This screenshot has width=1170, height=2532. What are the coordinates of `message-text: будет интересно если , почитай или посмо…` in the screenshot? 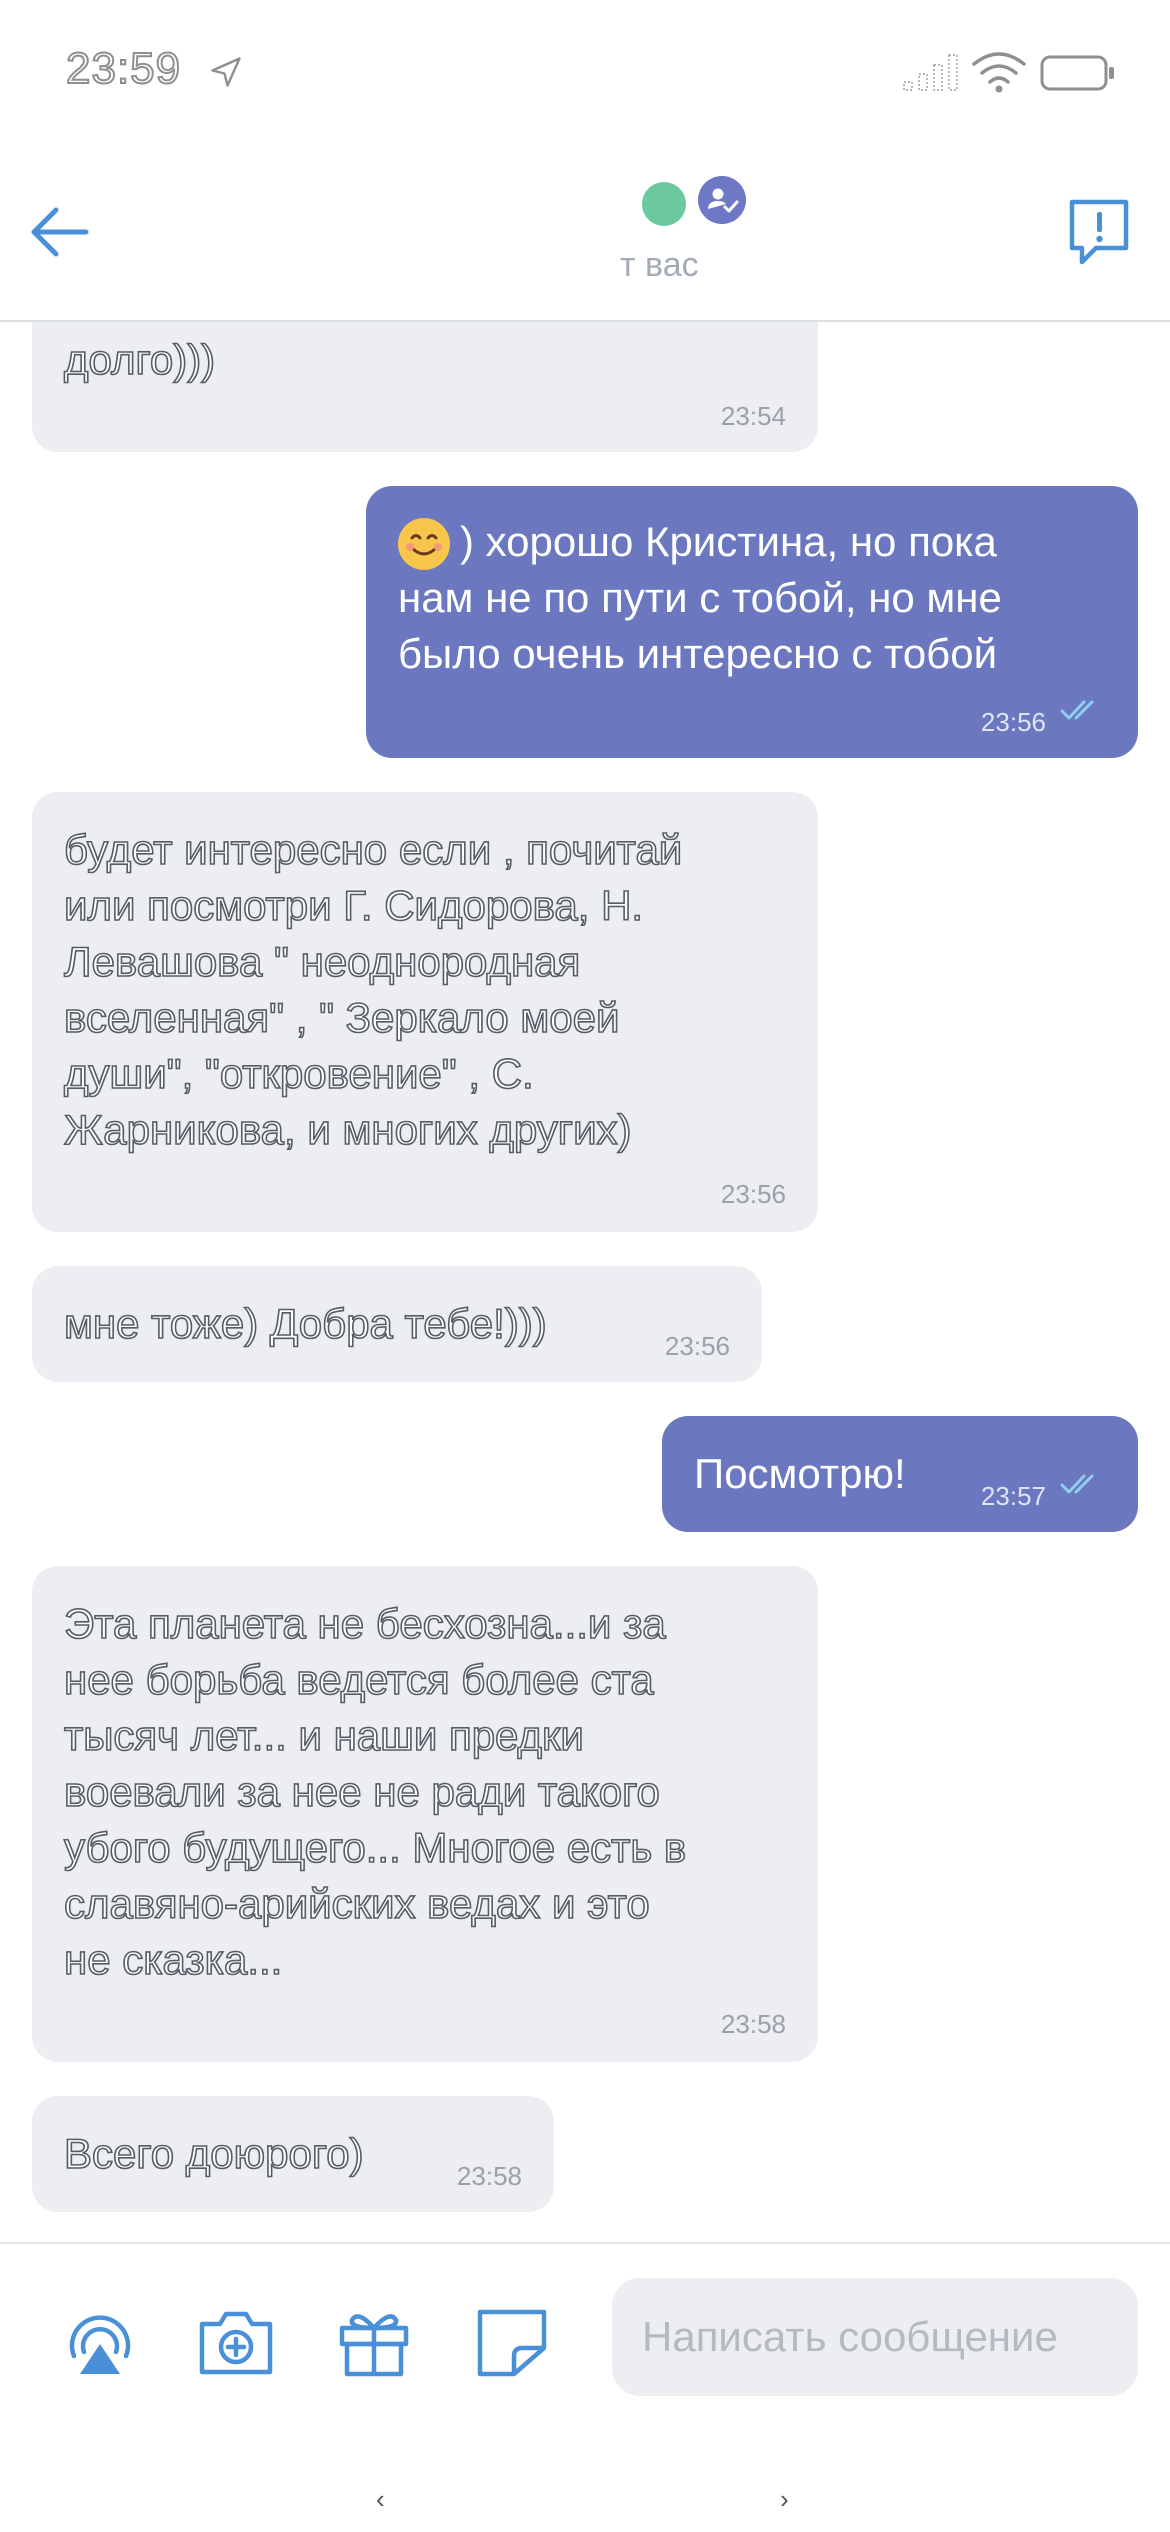 It's located at (373, 989).